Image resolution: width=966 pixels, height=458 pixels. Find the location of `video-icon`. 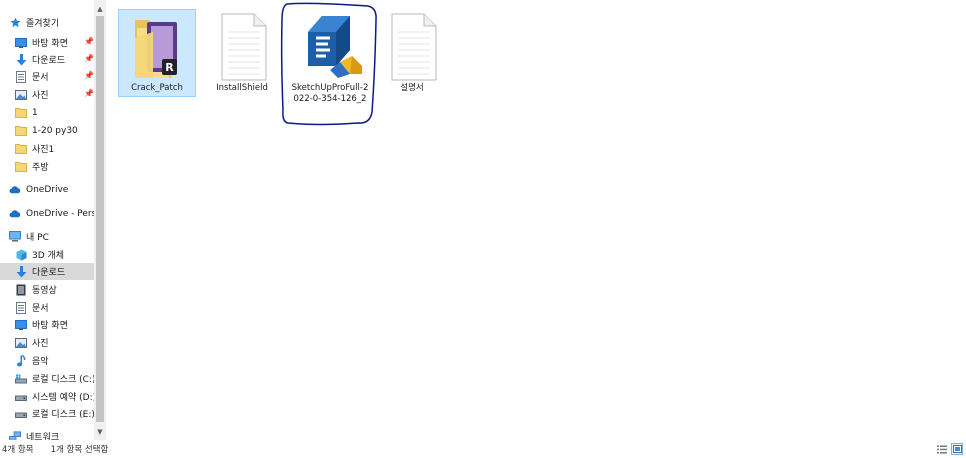

video-icon is located at coordinates (21, 290).